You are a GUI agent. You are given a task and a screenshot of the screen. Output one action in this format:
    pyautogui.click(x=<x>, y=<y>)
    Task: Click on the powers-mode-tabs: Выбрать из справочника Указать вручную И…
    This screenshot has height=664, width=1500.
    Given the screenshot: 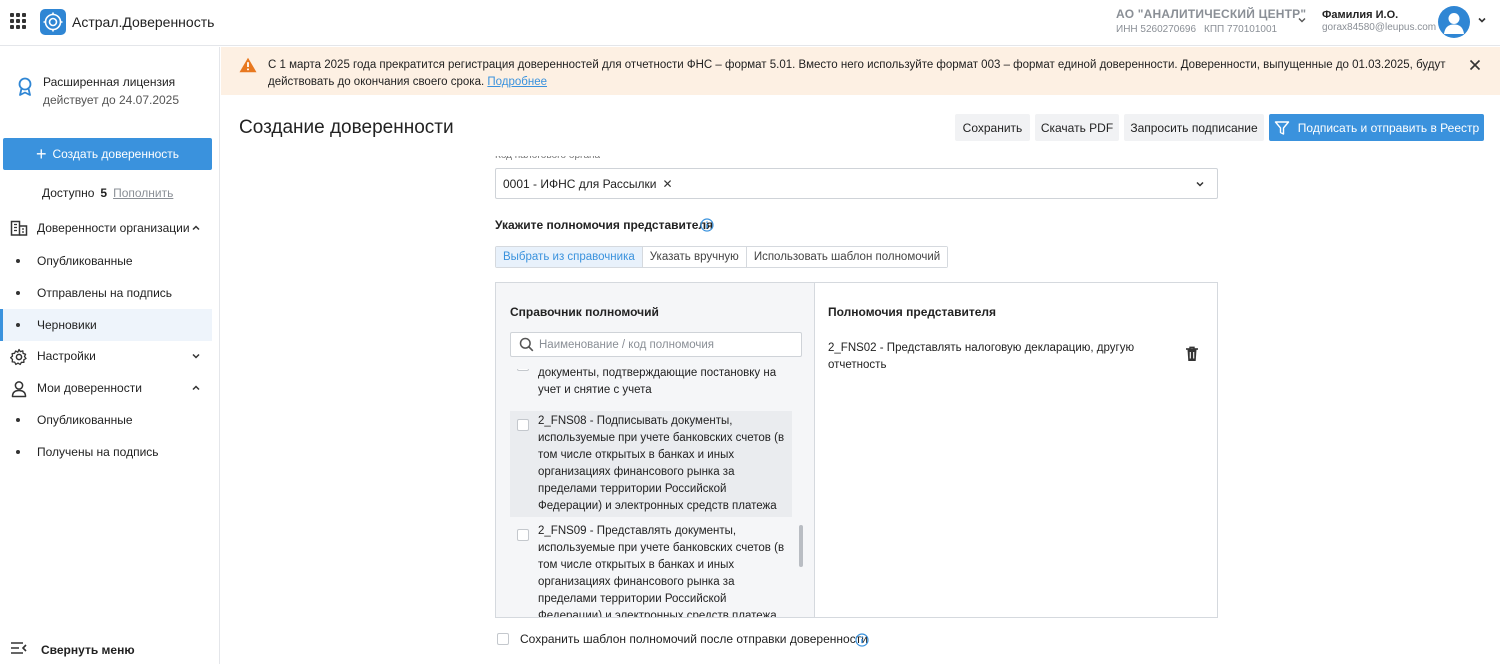 What is the action you would take?
    pyautogui.click(x=722, y=257)
    